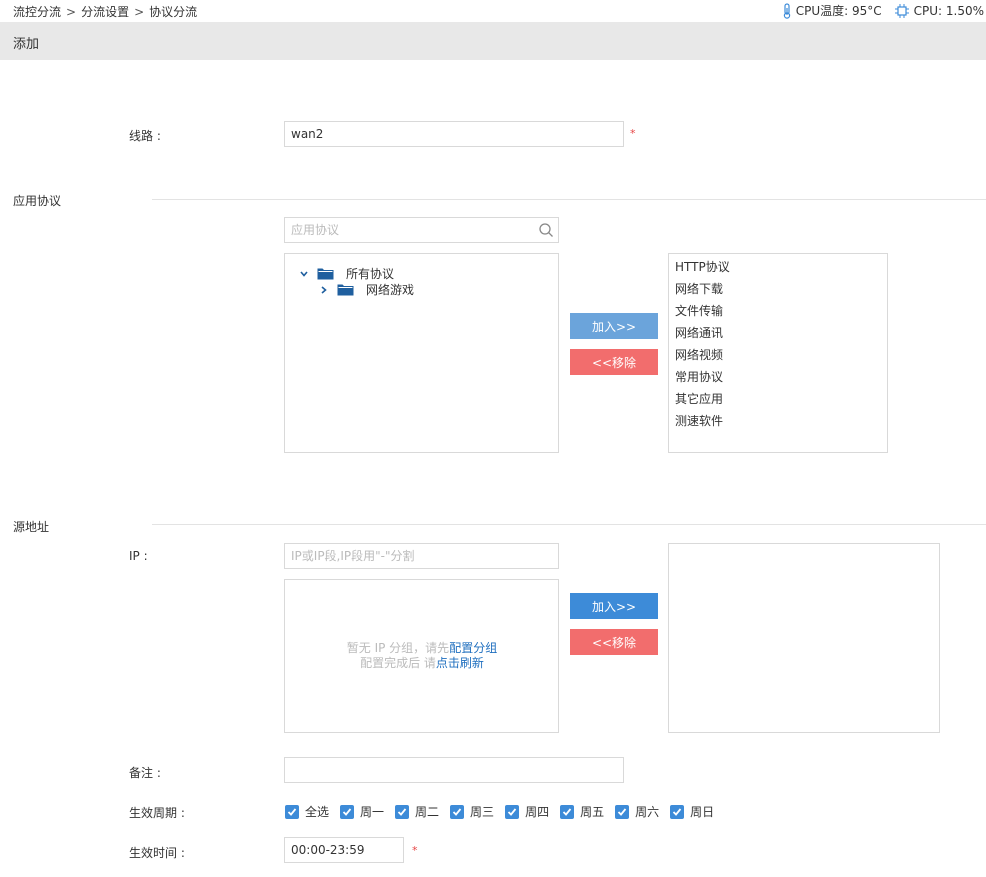 The image size is (986, 877). I want to click on cpu-usage-stat: CPU: 1.50%, so click(939, 11).